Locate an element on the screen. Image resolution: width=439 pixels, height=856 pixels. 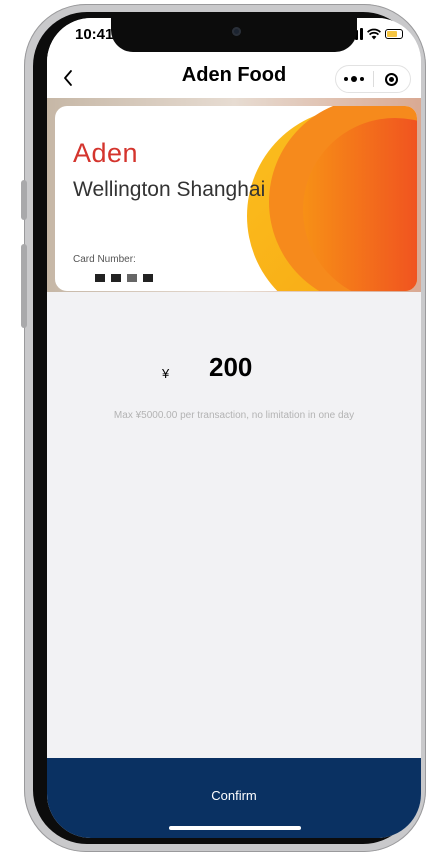
amount-row: ¥ 200 is located at coordinates (234, 370).